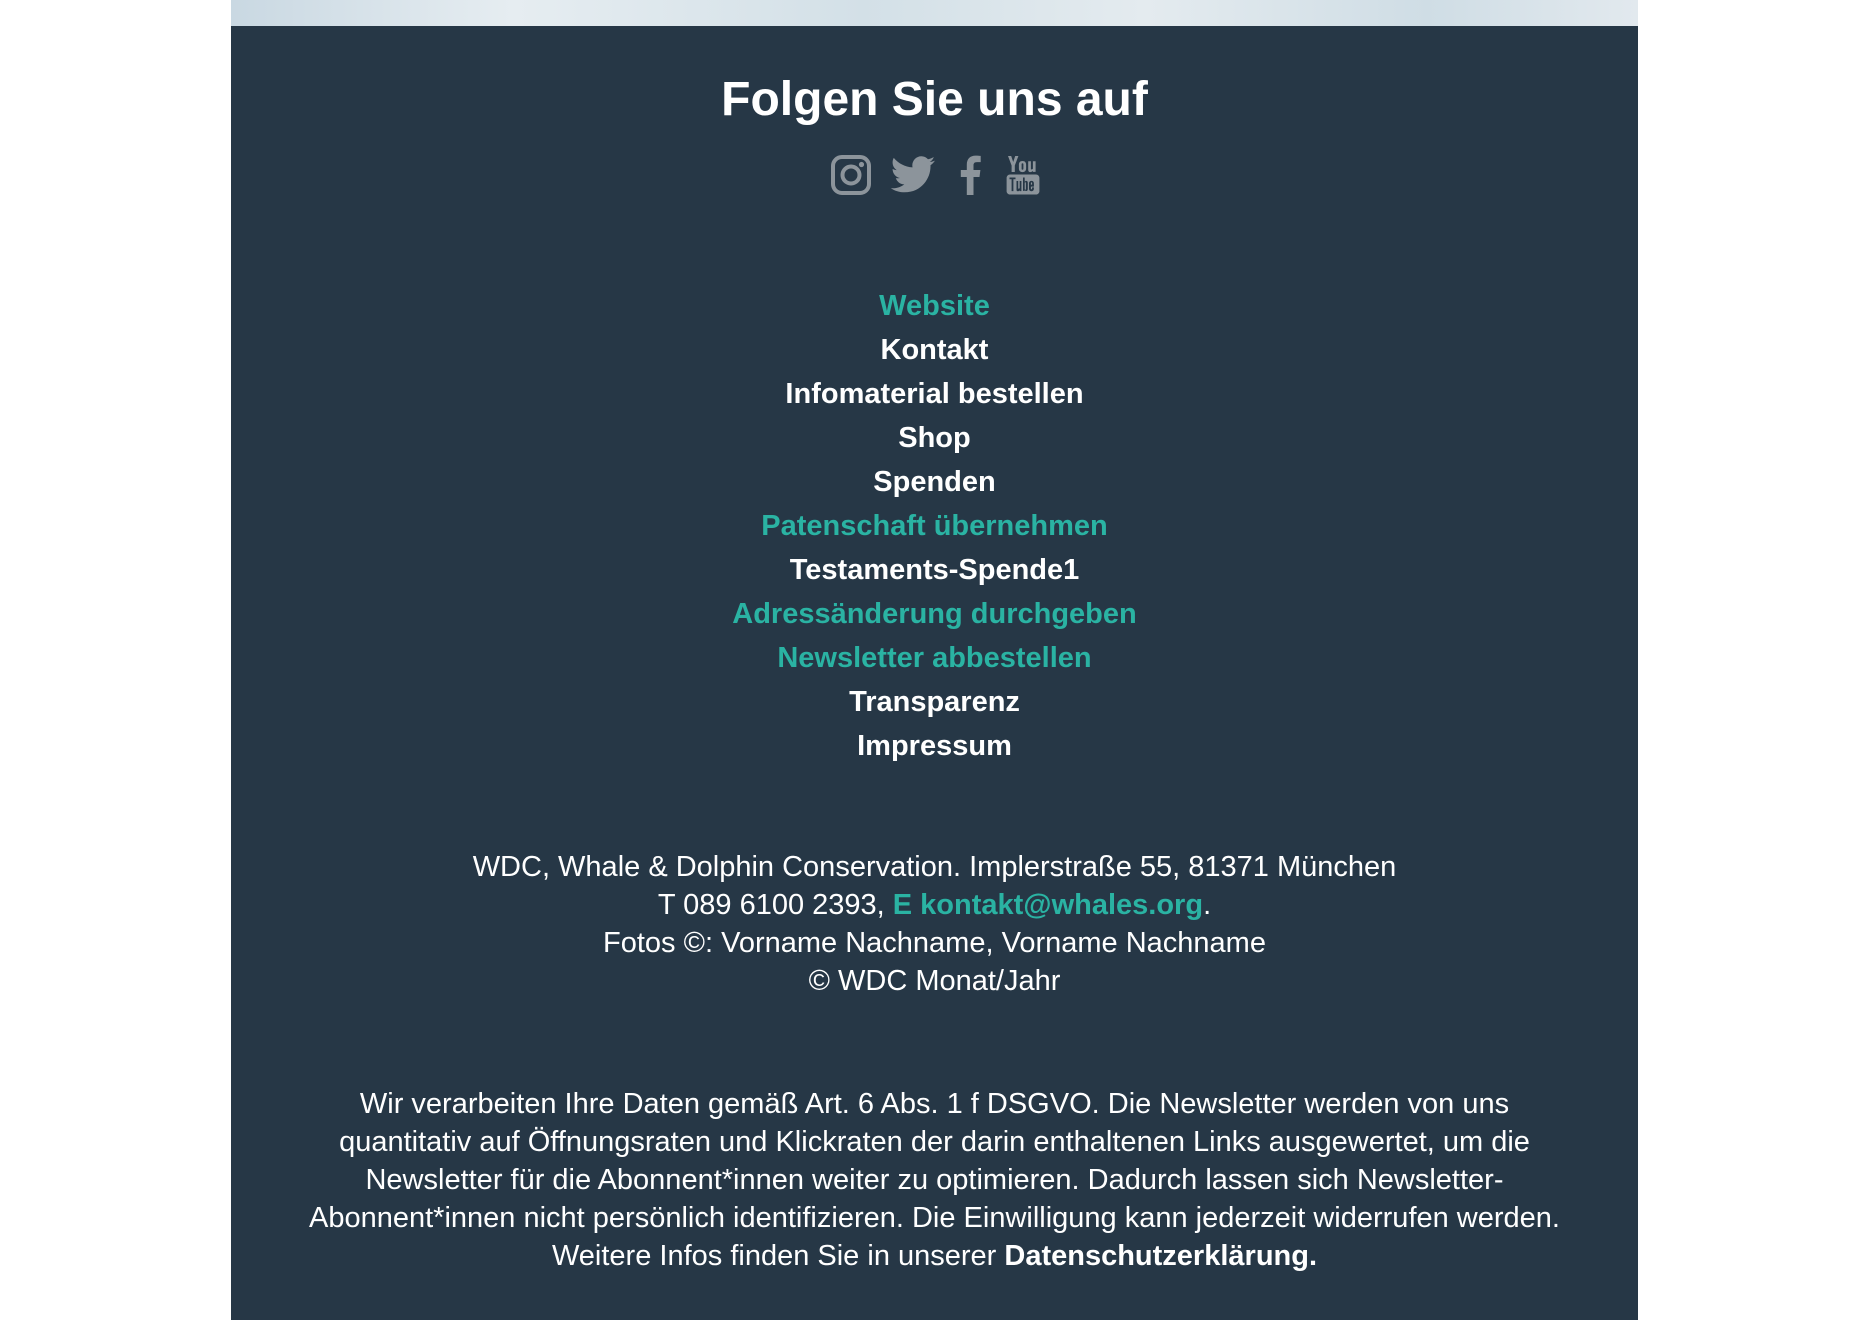  I want to click on menu-link-newsletter-abbestellen: Newsletter abbestellen, so click(934, 658).